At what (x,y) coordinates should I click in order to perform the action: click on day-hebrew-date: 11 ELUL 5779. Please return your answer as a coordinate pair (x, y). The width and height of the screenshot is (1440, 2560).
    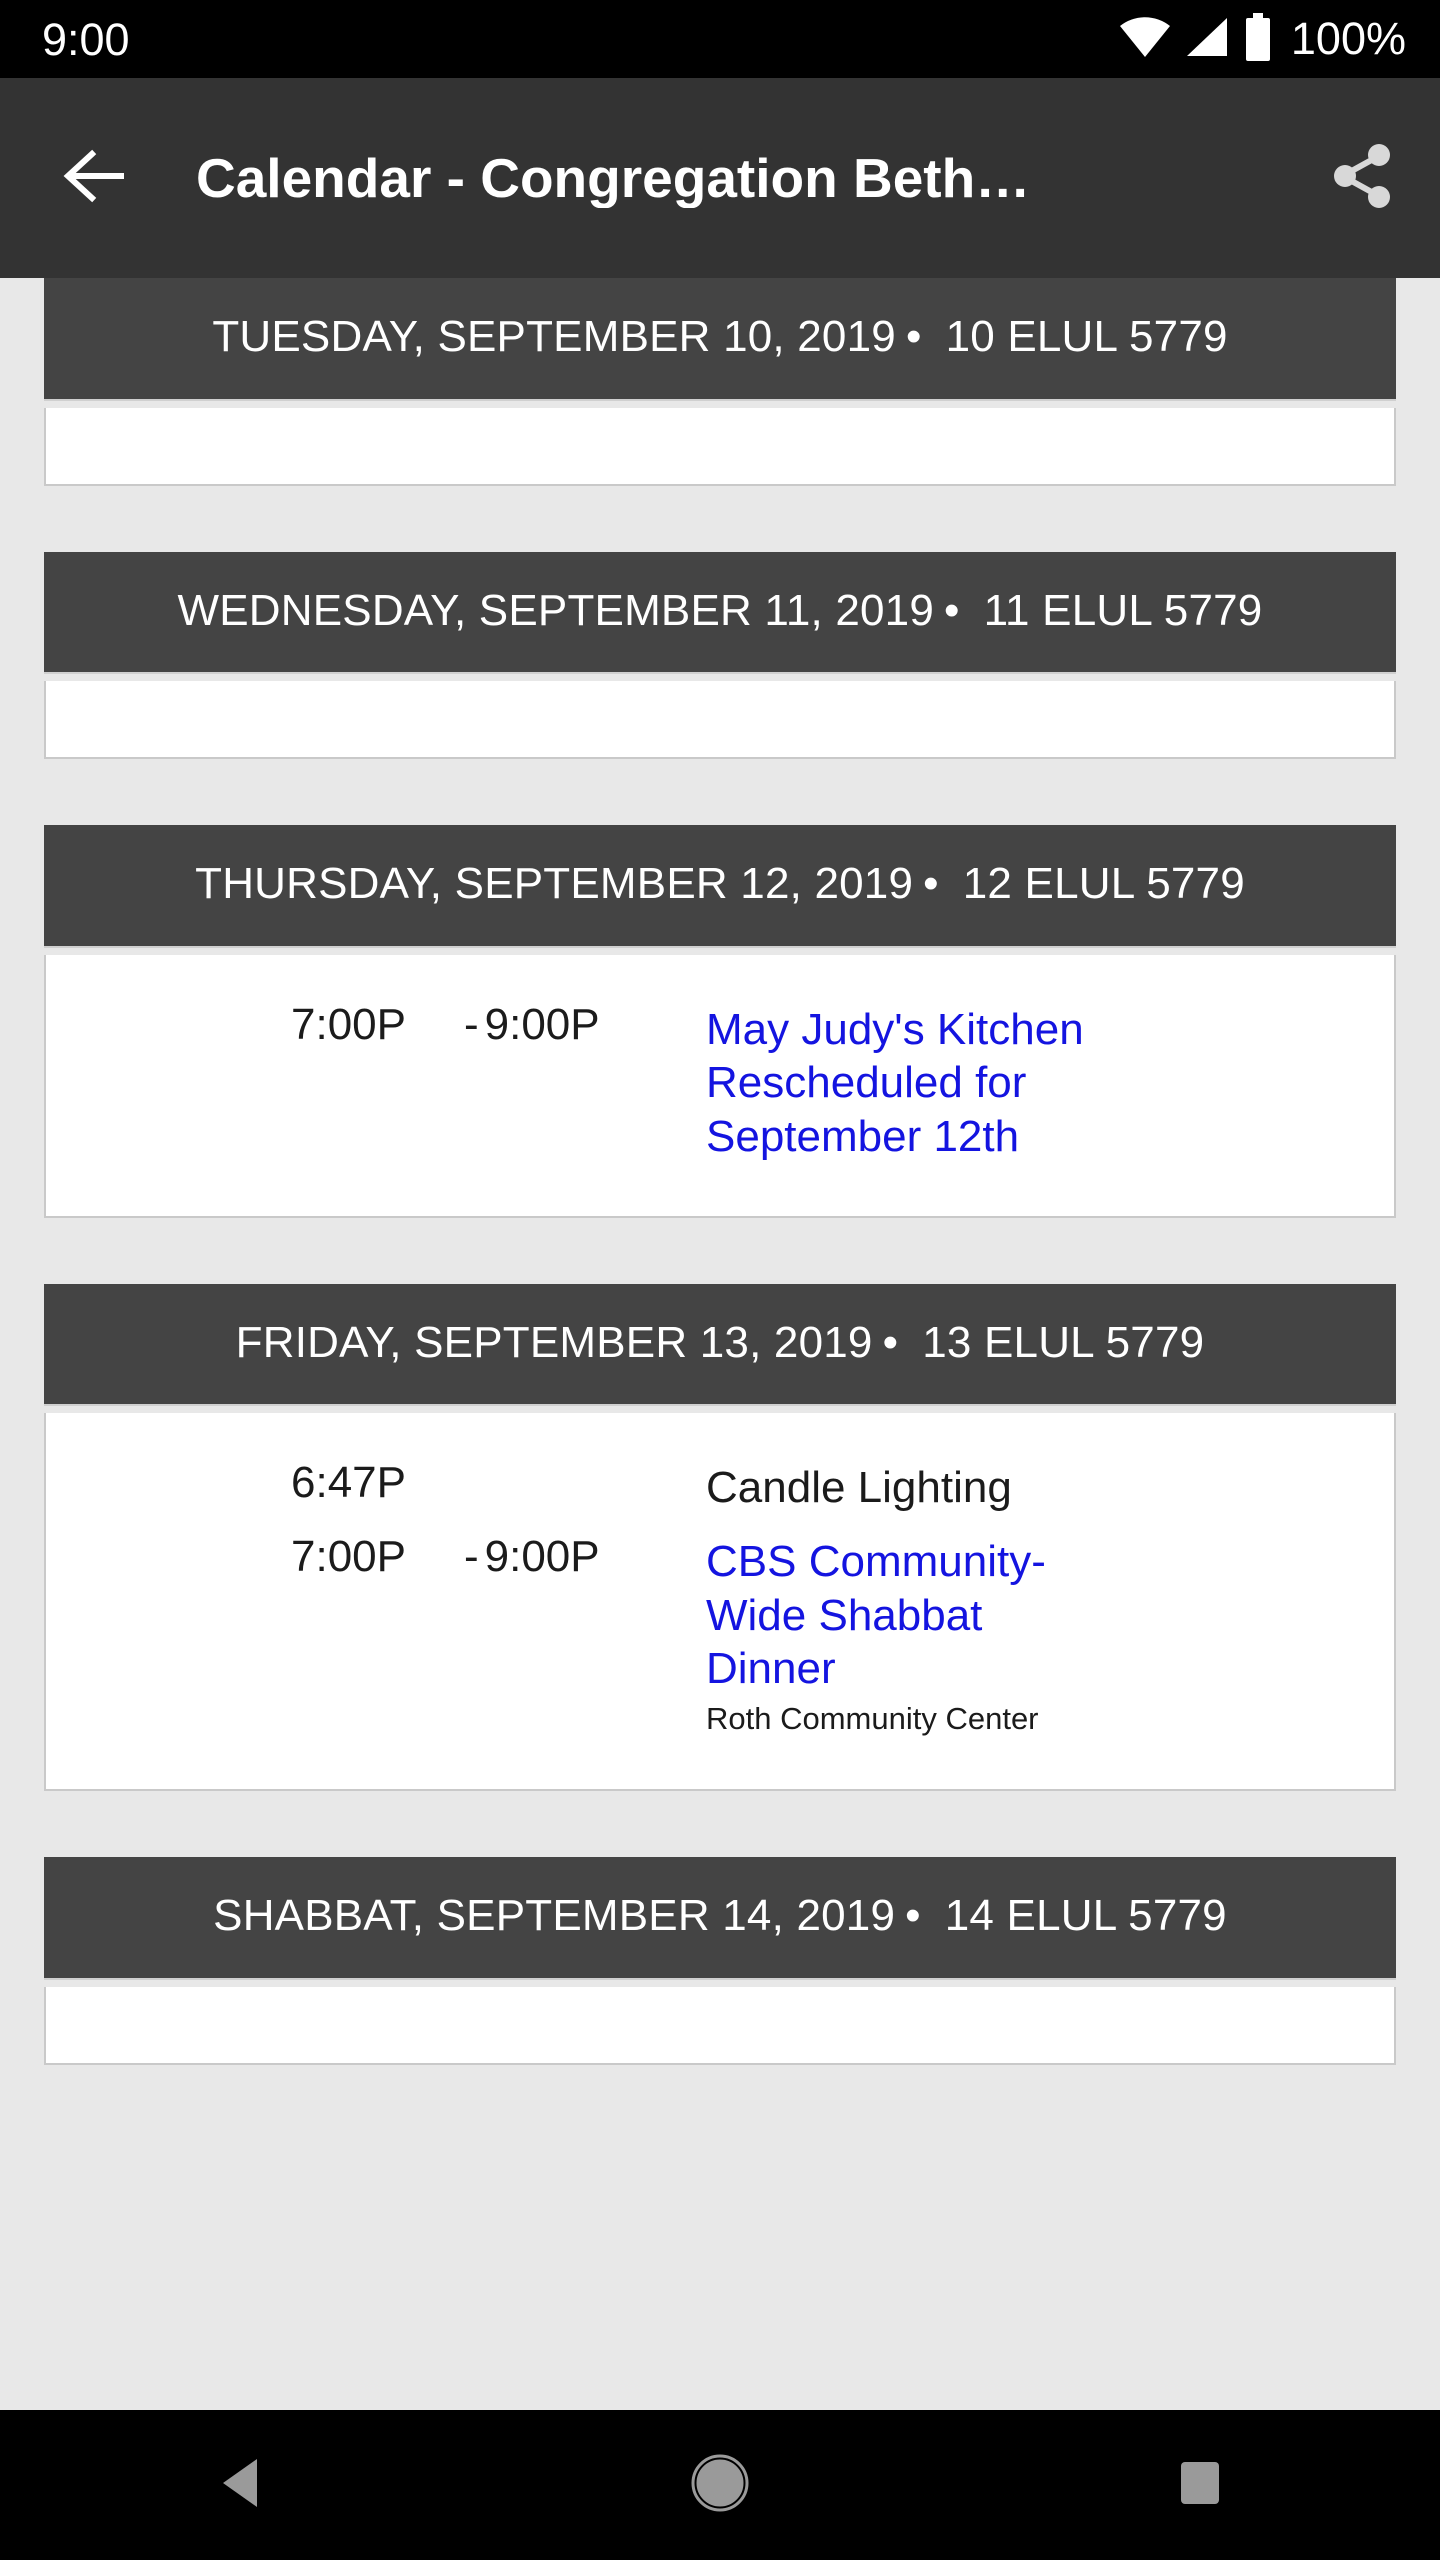
    Looking at the image, I should click on (1123, 610).